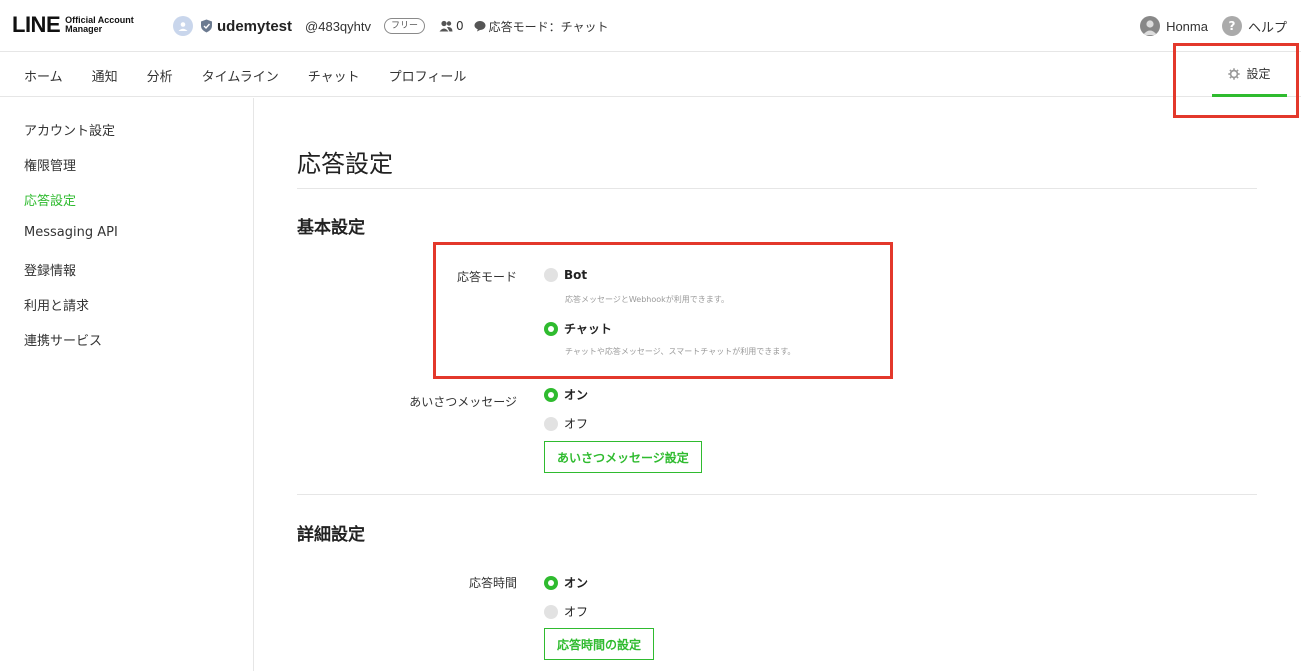  I want to click on nav-profile: プロフィール, so click(428, 75).